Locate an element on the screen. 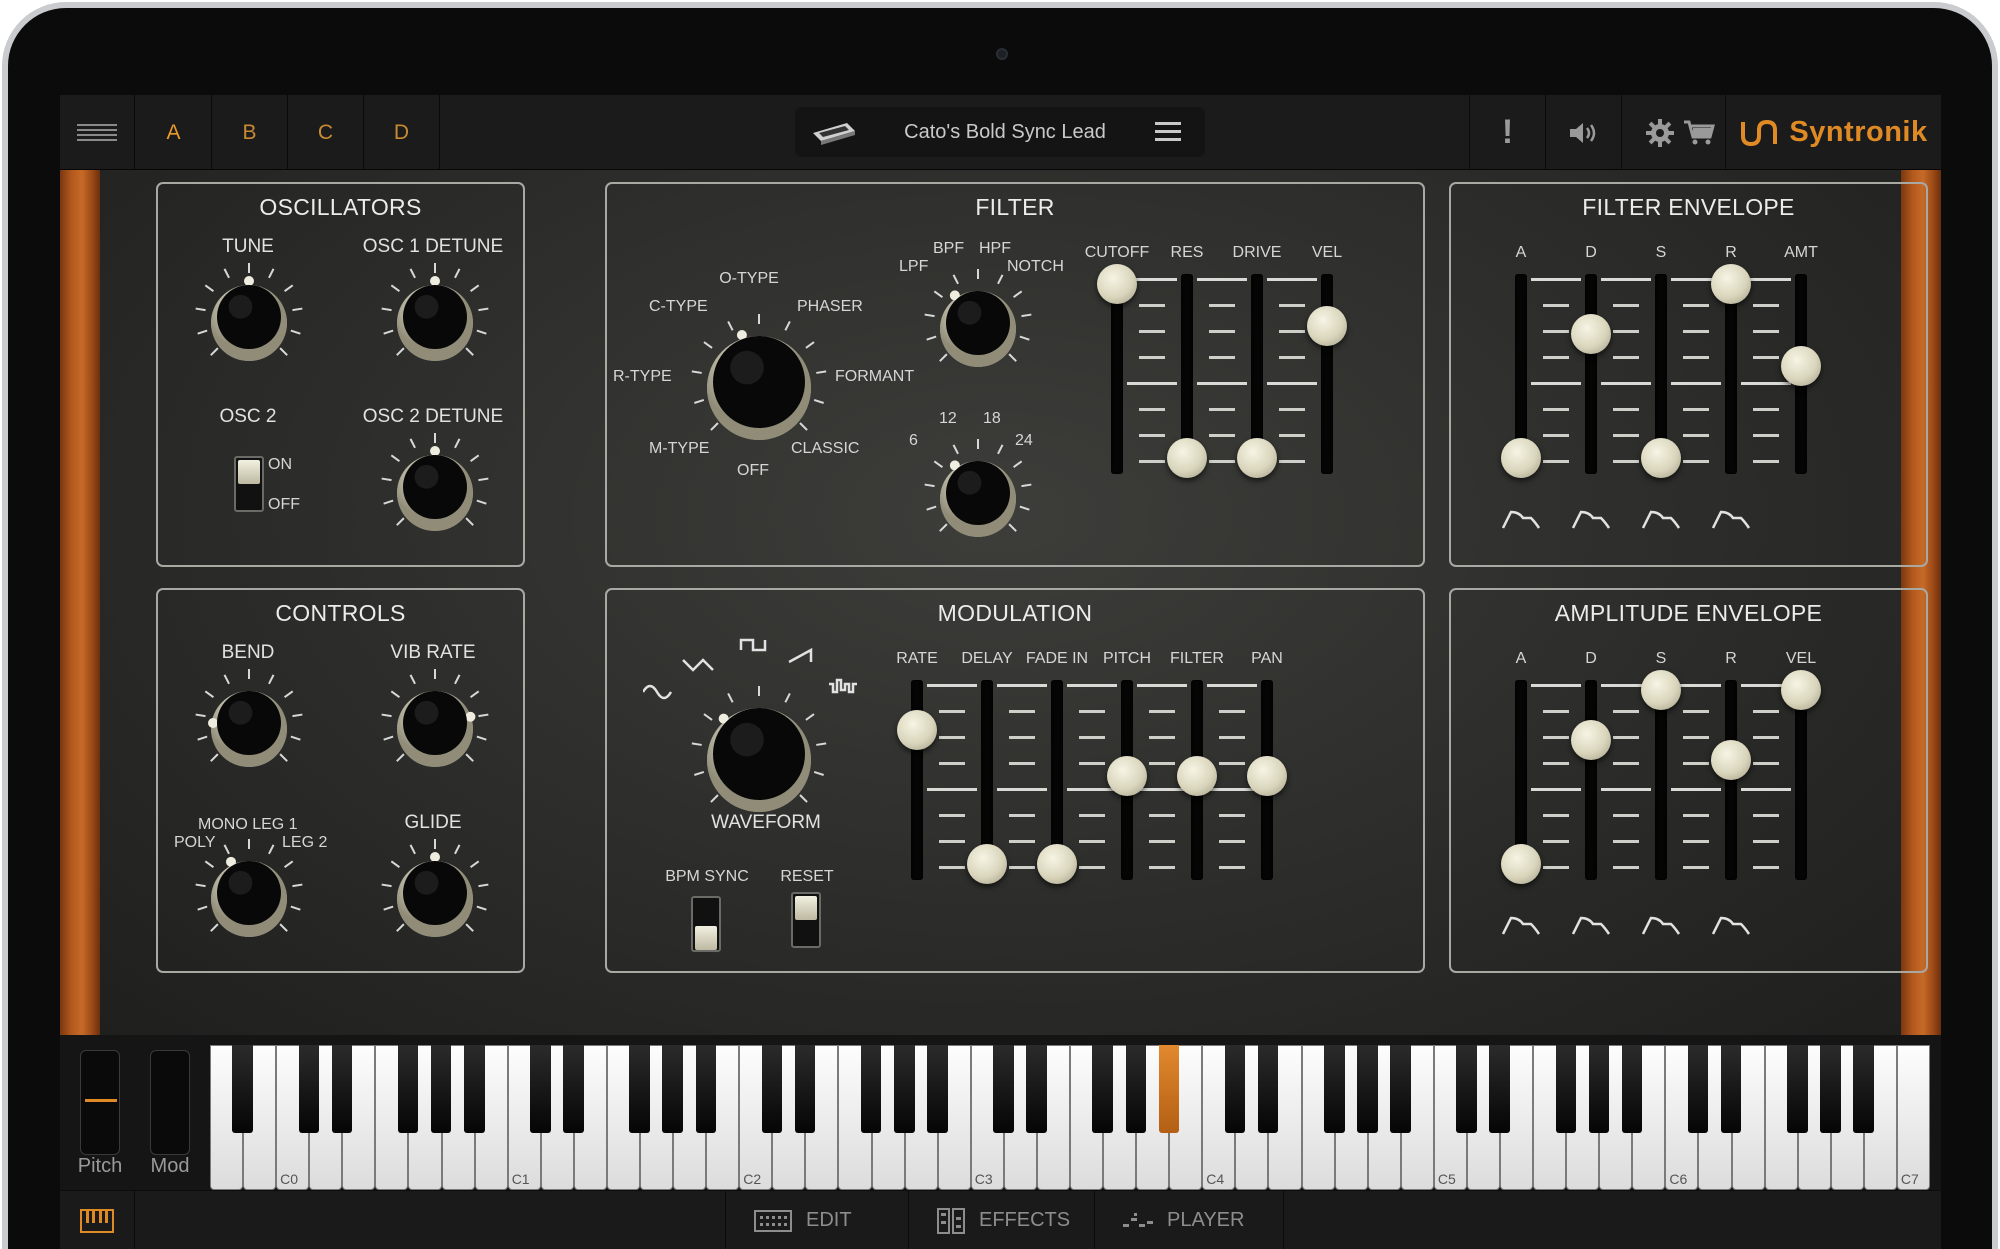  amp-env-s-slider is located at coordinates (1661, 780).